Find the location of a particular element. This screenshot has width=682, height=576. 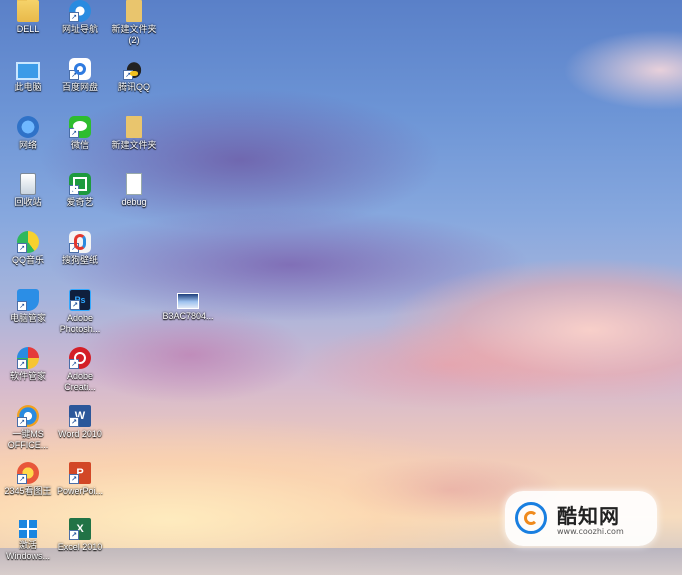

watermark-title: 酷知网 is located at coordinates (588, 516).